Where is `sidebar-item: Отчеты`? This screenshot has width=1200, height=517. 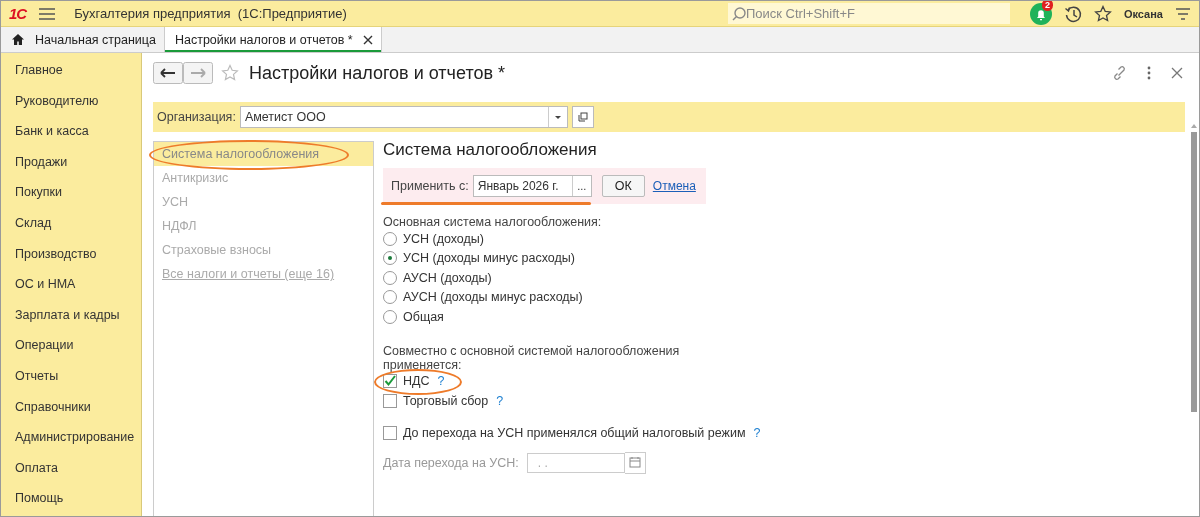 sidebar-item: Отчеты is located at coordinates (71, 376).